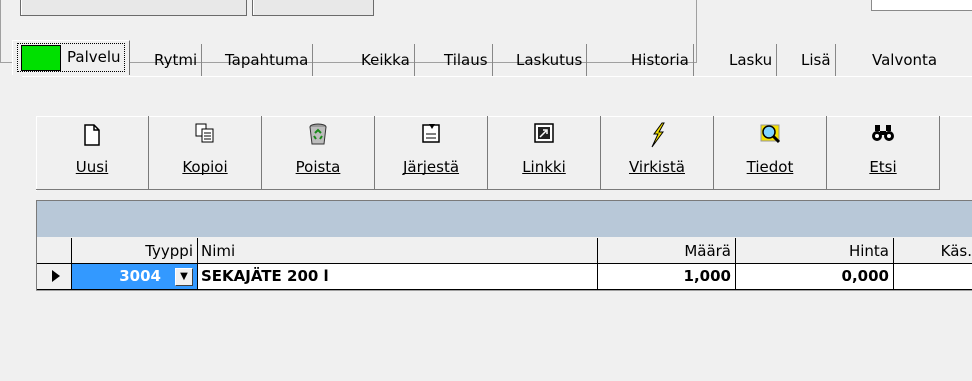  What do you see at coordinates (398, 277) in the screenshot?
I see `cell-nimi: SEKAJÄTE 200 l` at bounding box center [398, 277].